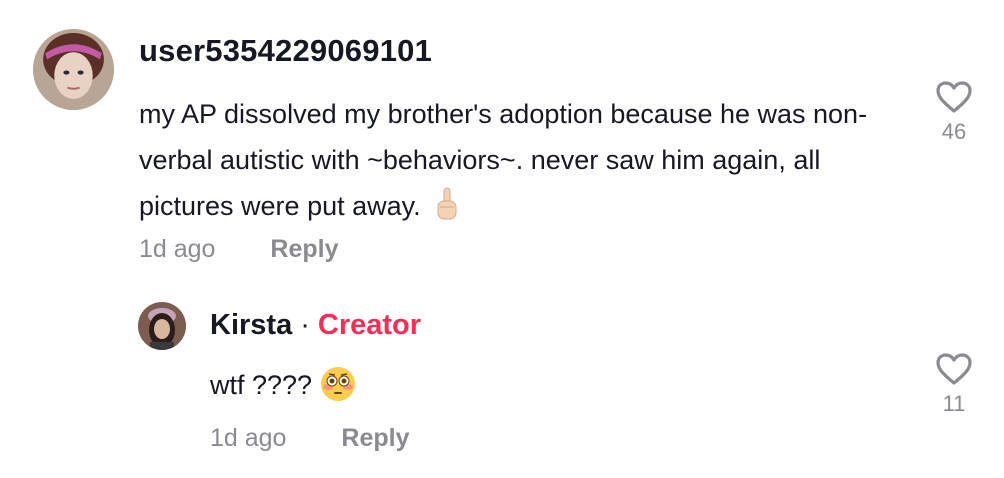 The width and height of the screenshot is (1004, 478). I want to click on middle-finger-emoji-icon, so click(447, 204).